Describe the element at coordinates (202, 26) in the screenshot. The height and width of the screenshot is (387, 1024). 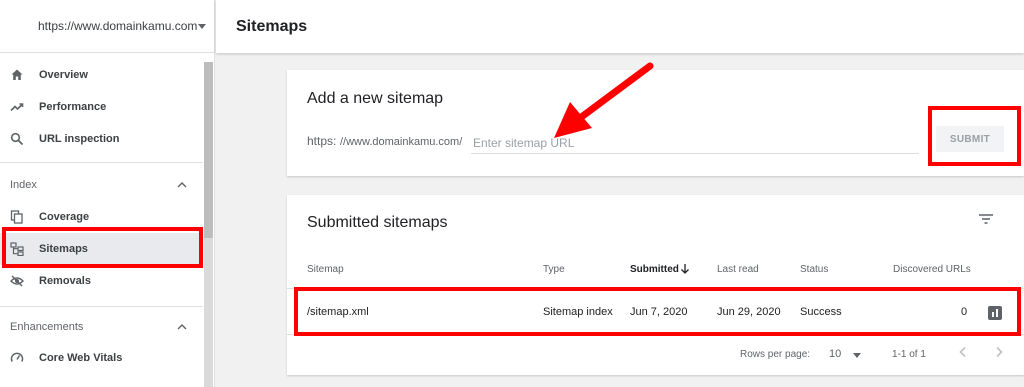
I see `dropdown-caret-icon` at that location.